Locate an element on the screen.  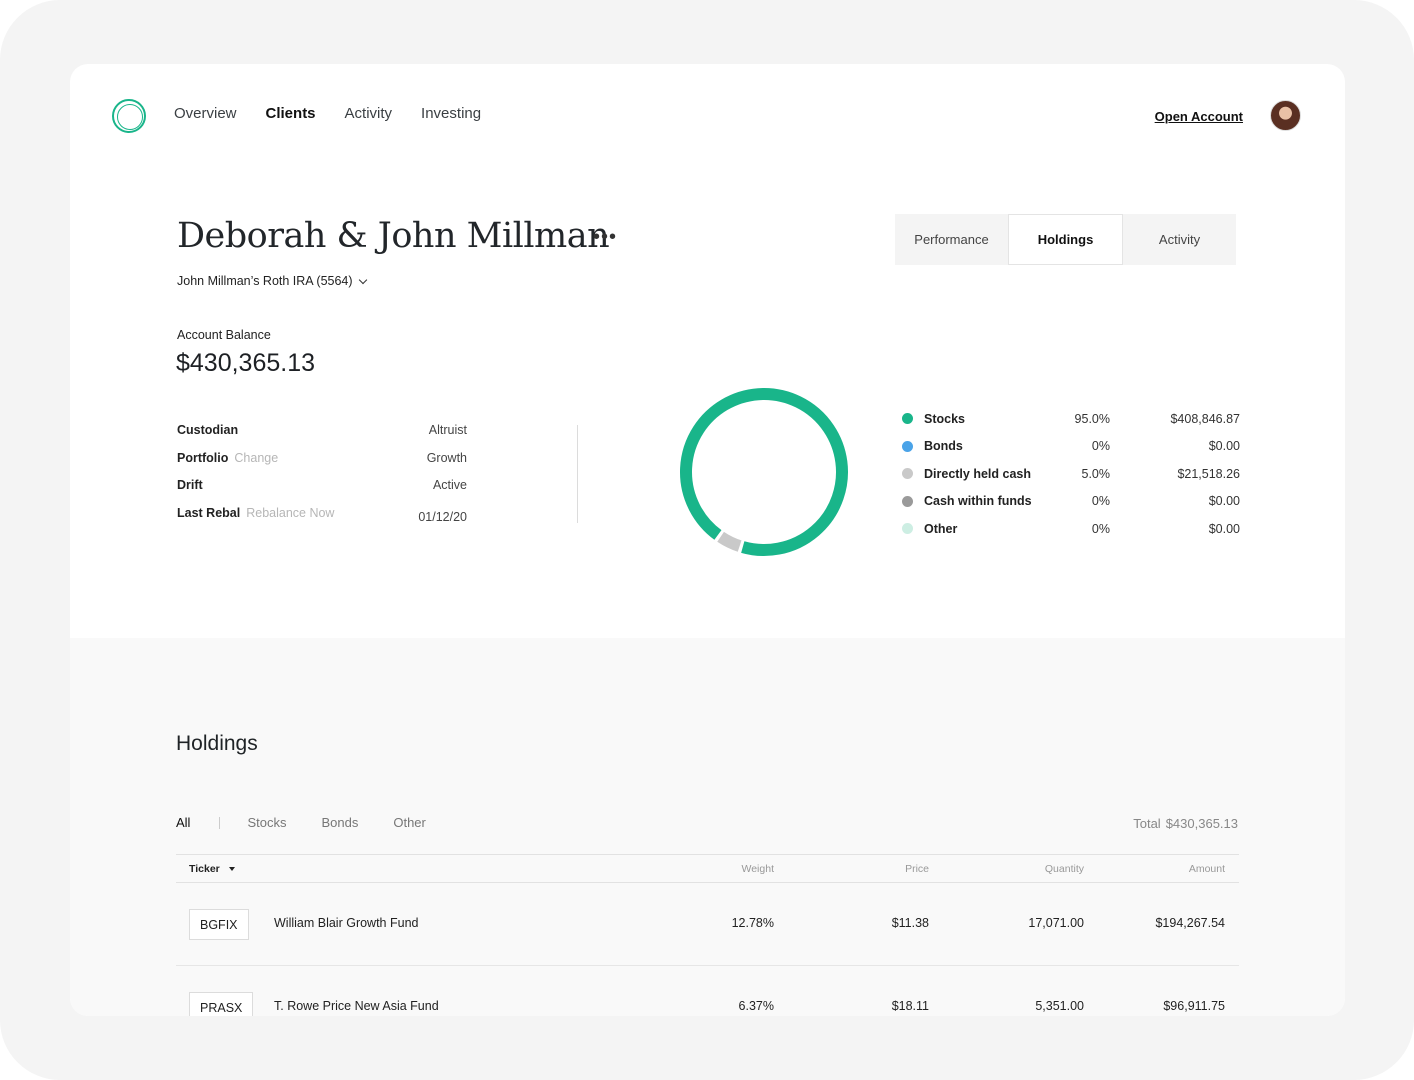
detail-row-last-rebal: Last Rebal Rebalance Now 01/12/20 is located at coordinates (322, 520).